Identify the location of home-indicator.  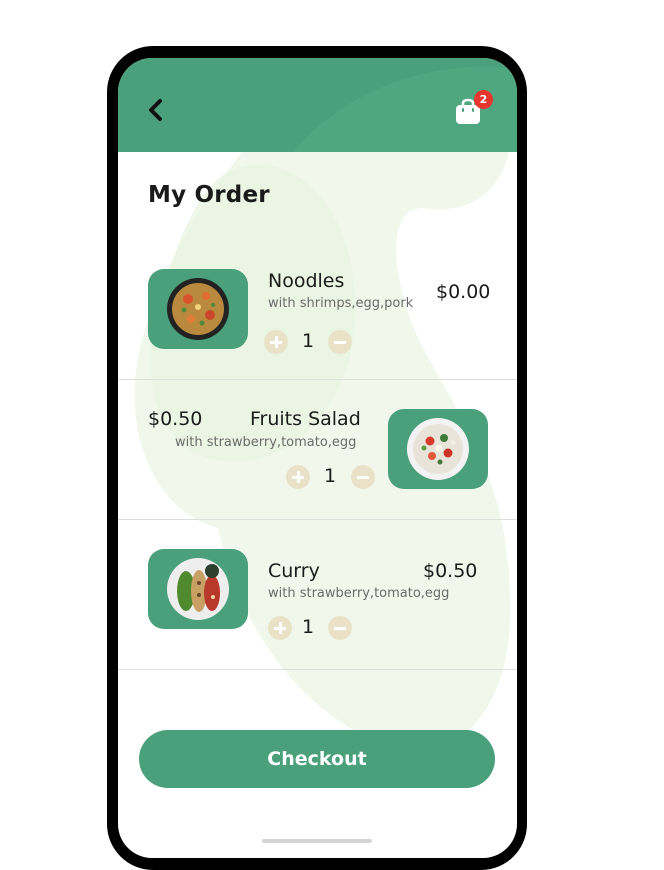
(317, 841).